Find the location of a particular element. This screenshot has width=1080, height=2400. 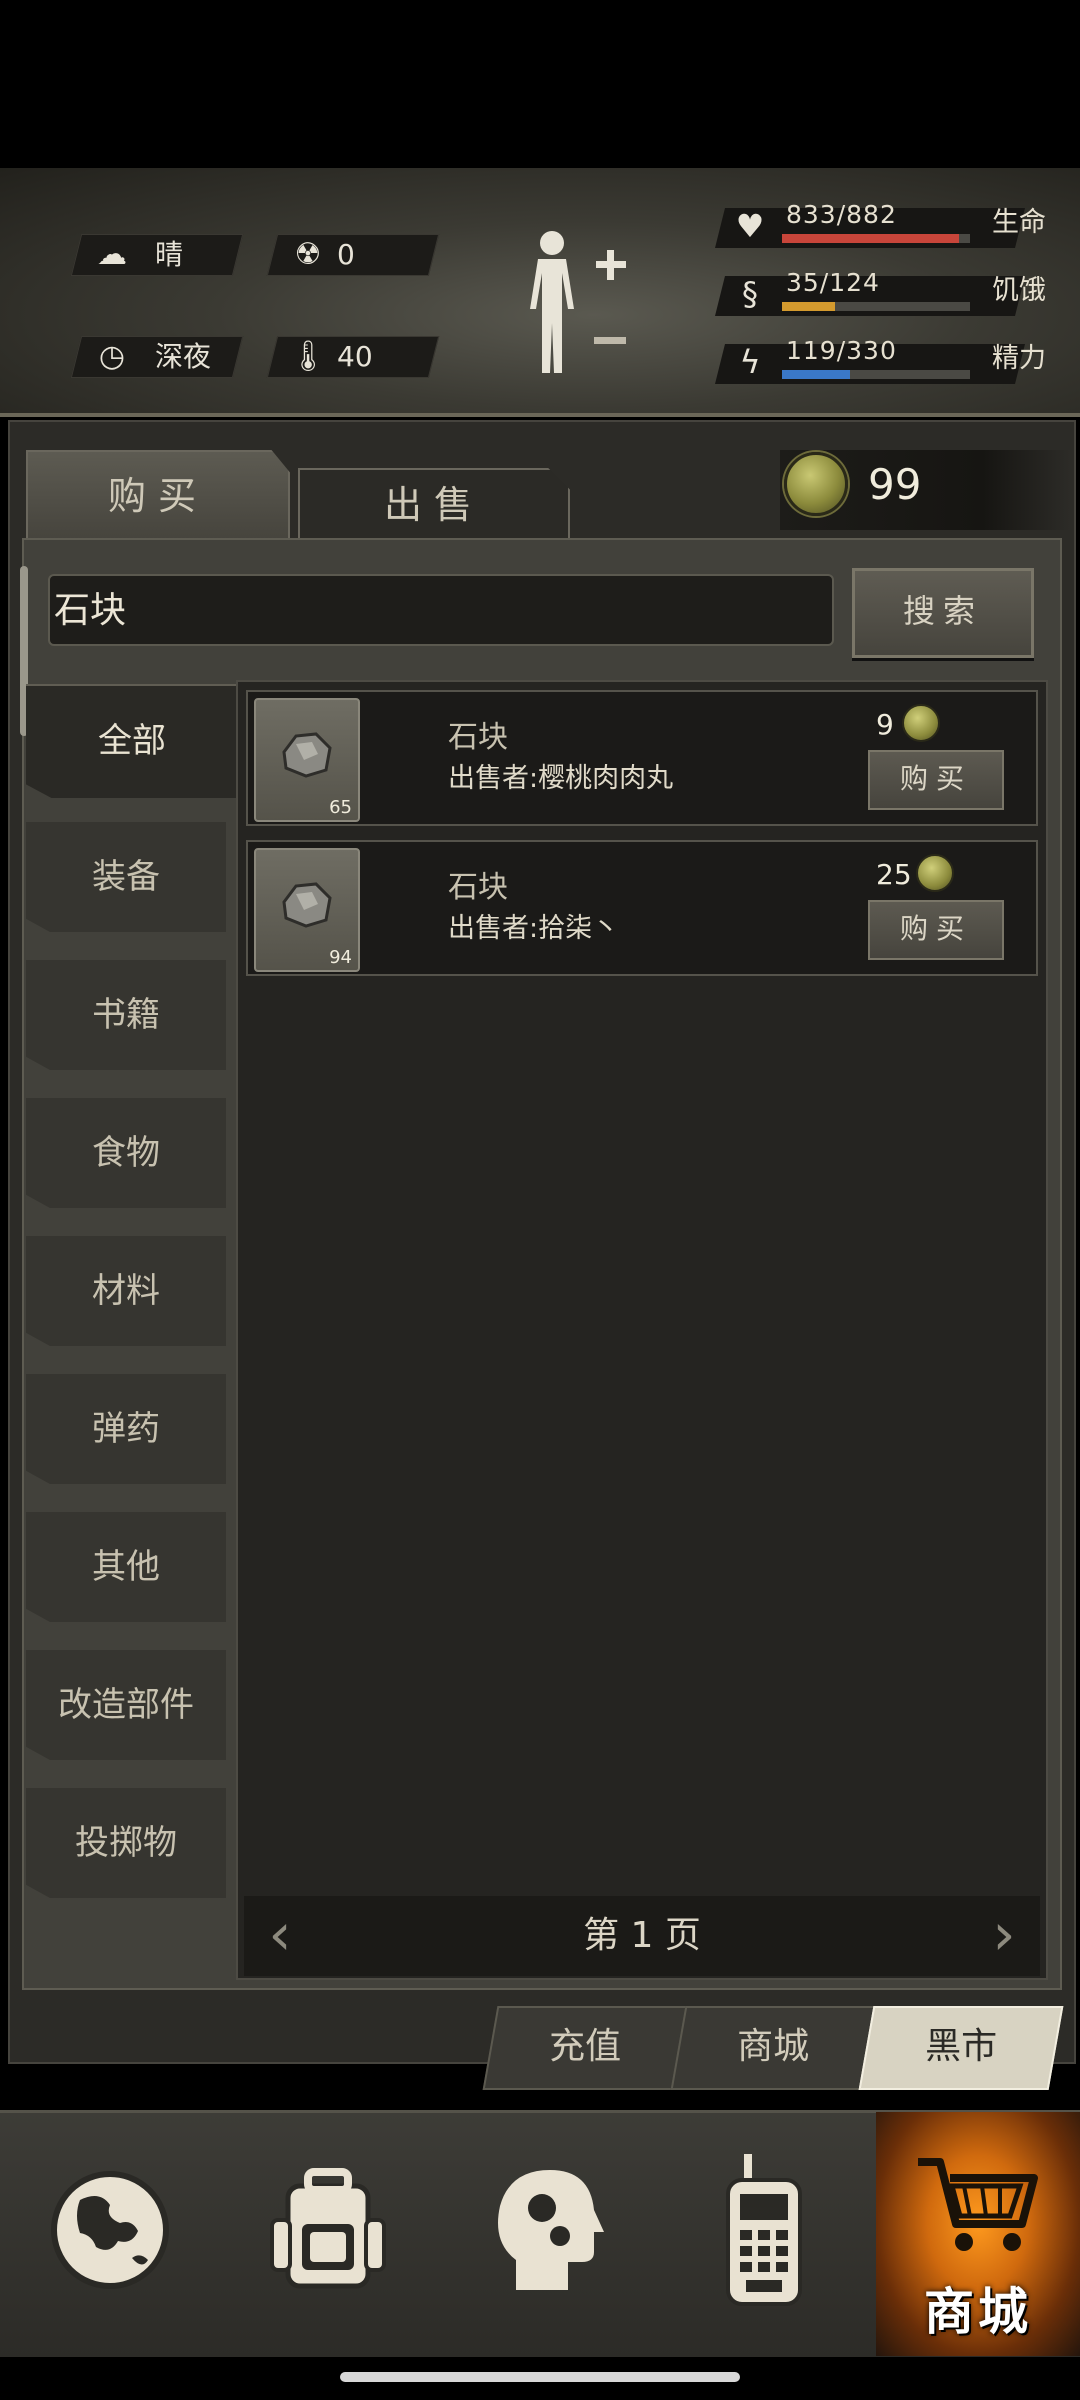

hunger-stat: § 35/124 饥饿 is located at coordinates (887, 292).